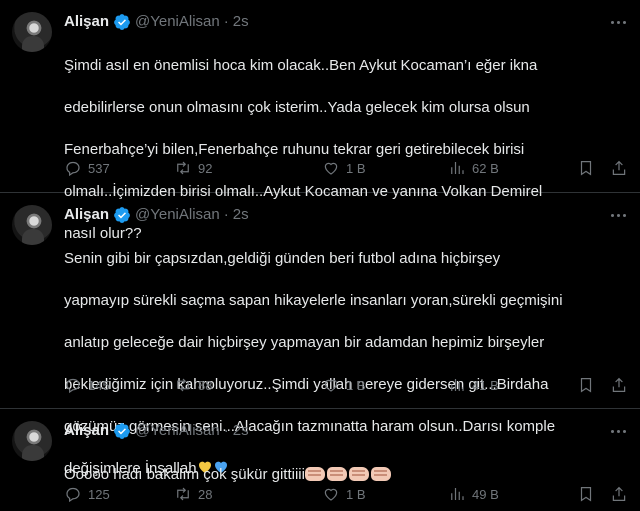 The height and width of the screenshot is (511, 640). I want to click on tweet-text-line: Ooooo hadı bakalım çok şükür gittiiii, so click(184, 474).